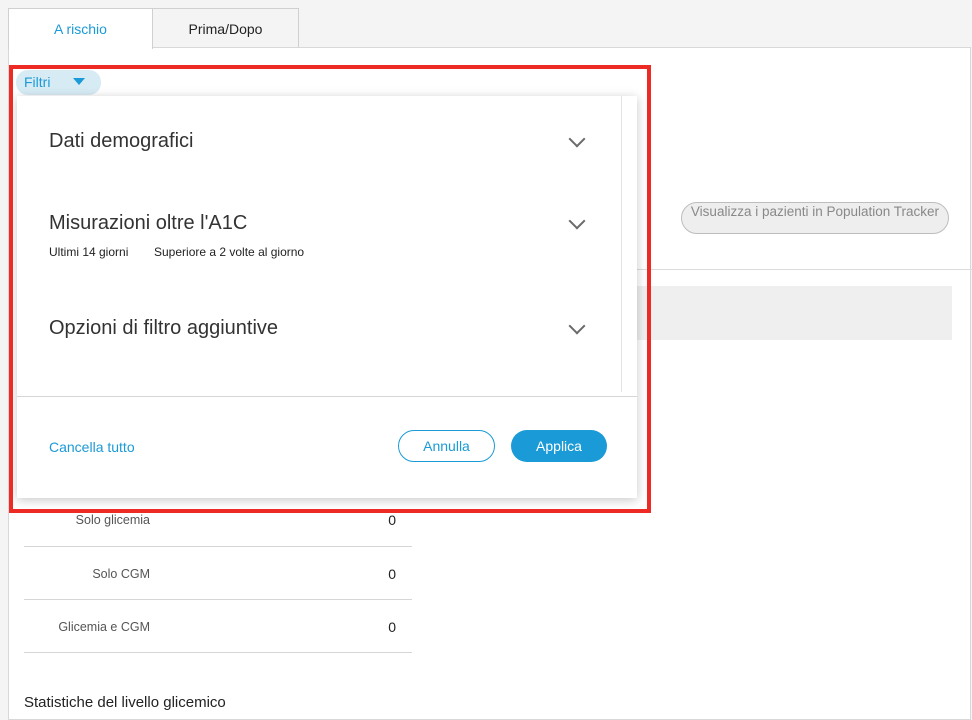 The width and height of the screenshot is (972, 720). Describe the element at coordinates (121, 141) in the screenshot. I see `section-demographics-title: Dati demografici` at that location.